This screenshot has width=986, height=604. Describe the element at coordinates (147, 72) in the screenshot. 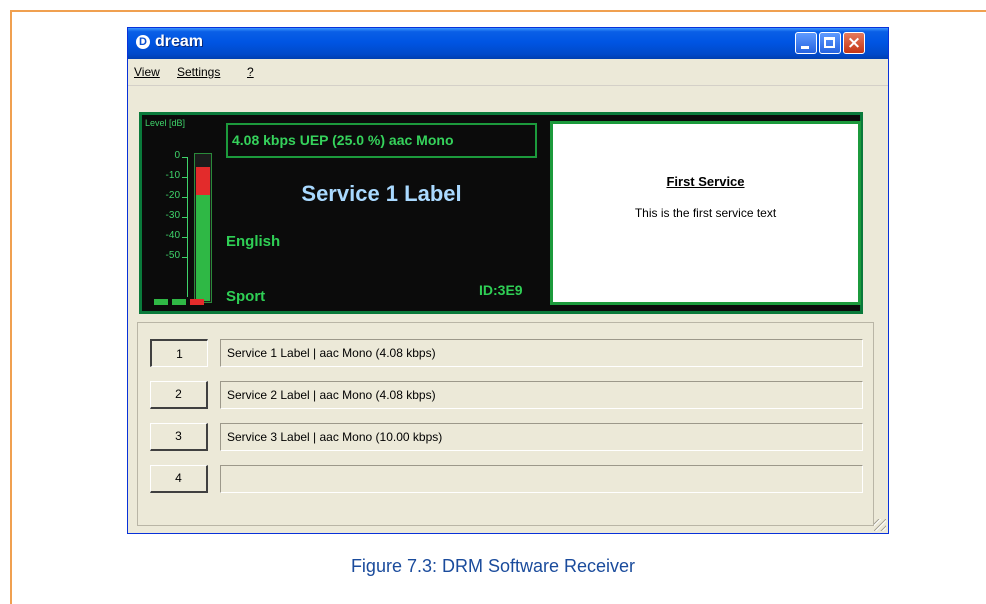

I see `menu-view: View` at that location.